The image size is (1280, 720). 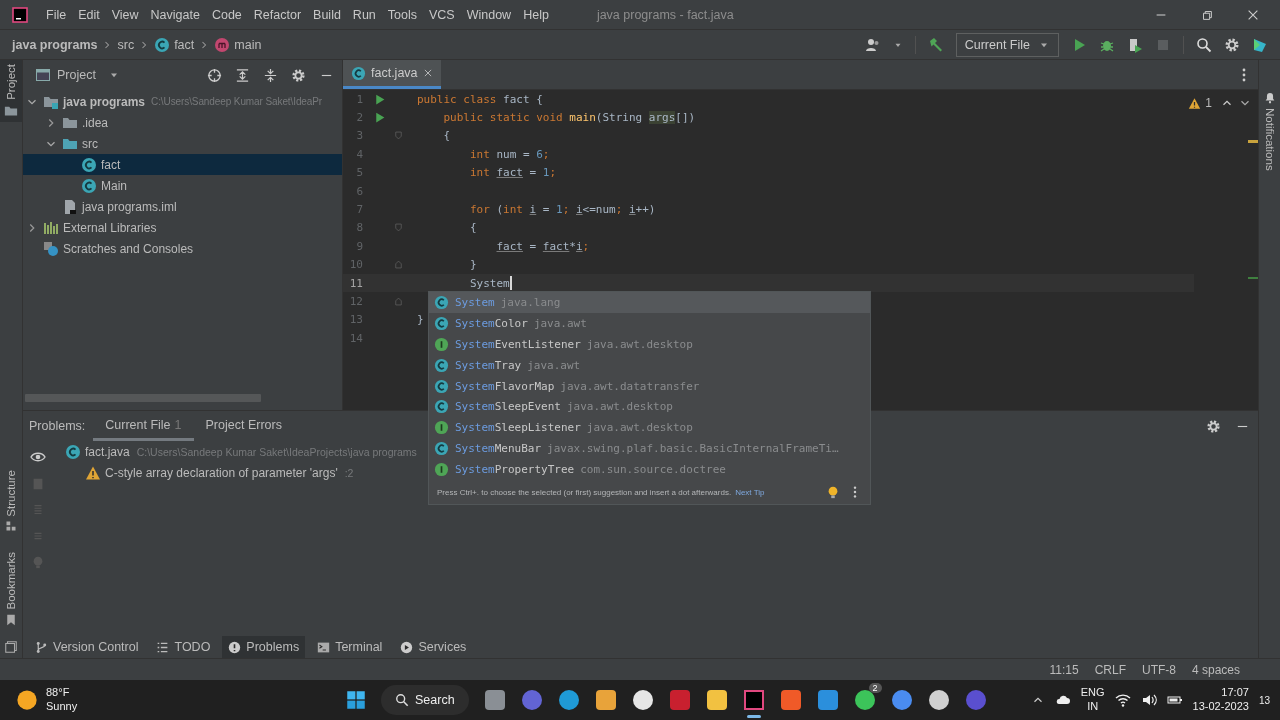 I want to click on breadcrumb: java programs, so click(x=55, y=44).